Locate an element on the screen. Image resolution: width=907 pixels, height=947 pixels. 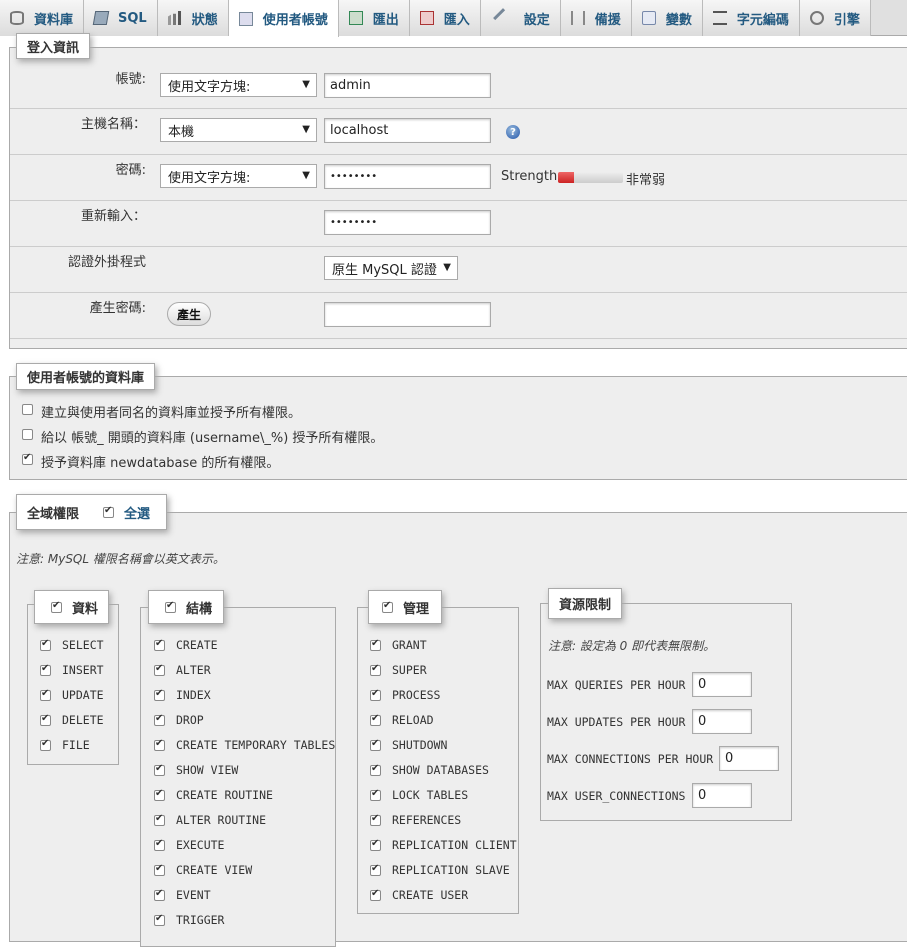
global-privileges-title: 全域權限 is located at coordinates (53, 514).